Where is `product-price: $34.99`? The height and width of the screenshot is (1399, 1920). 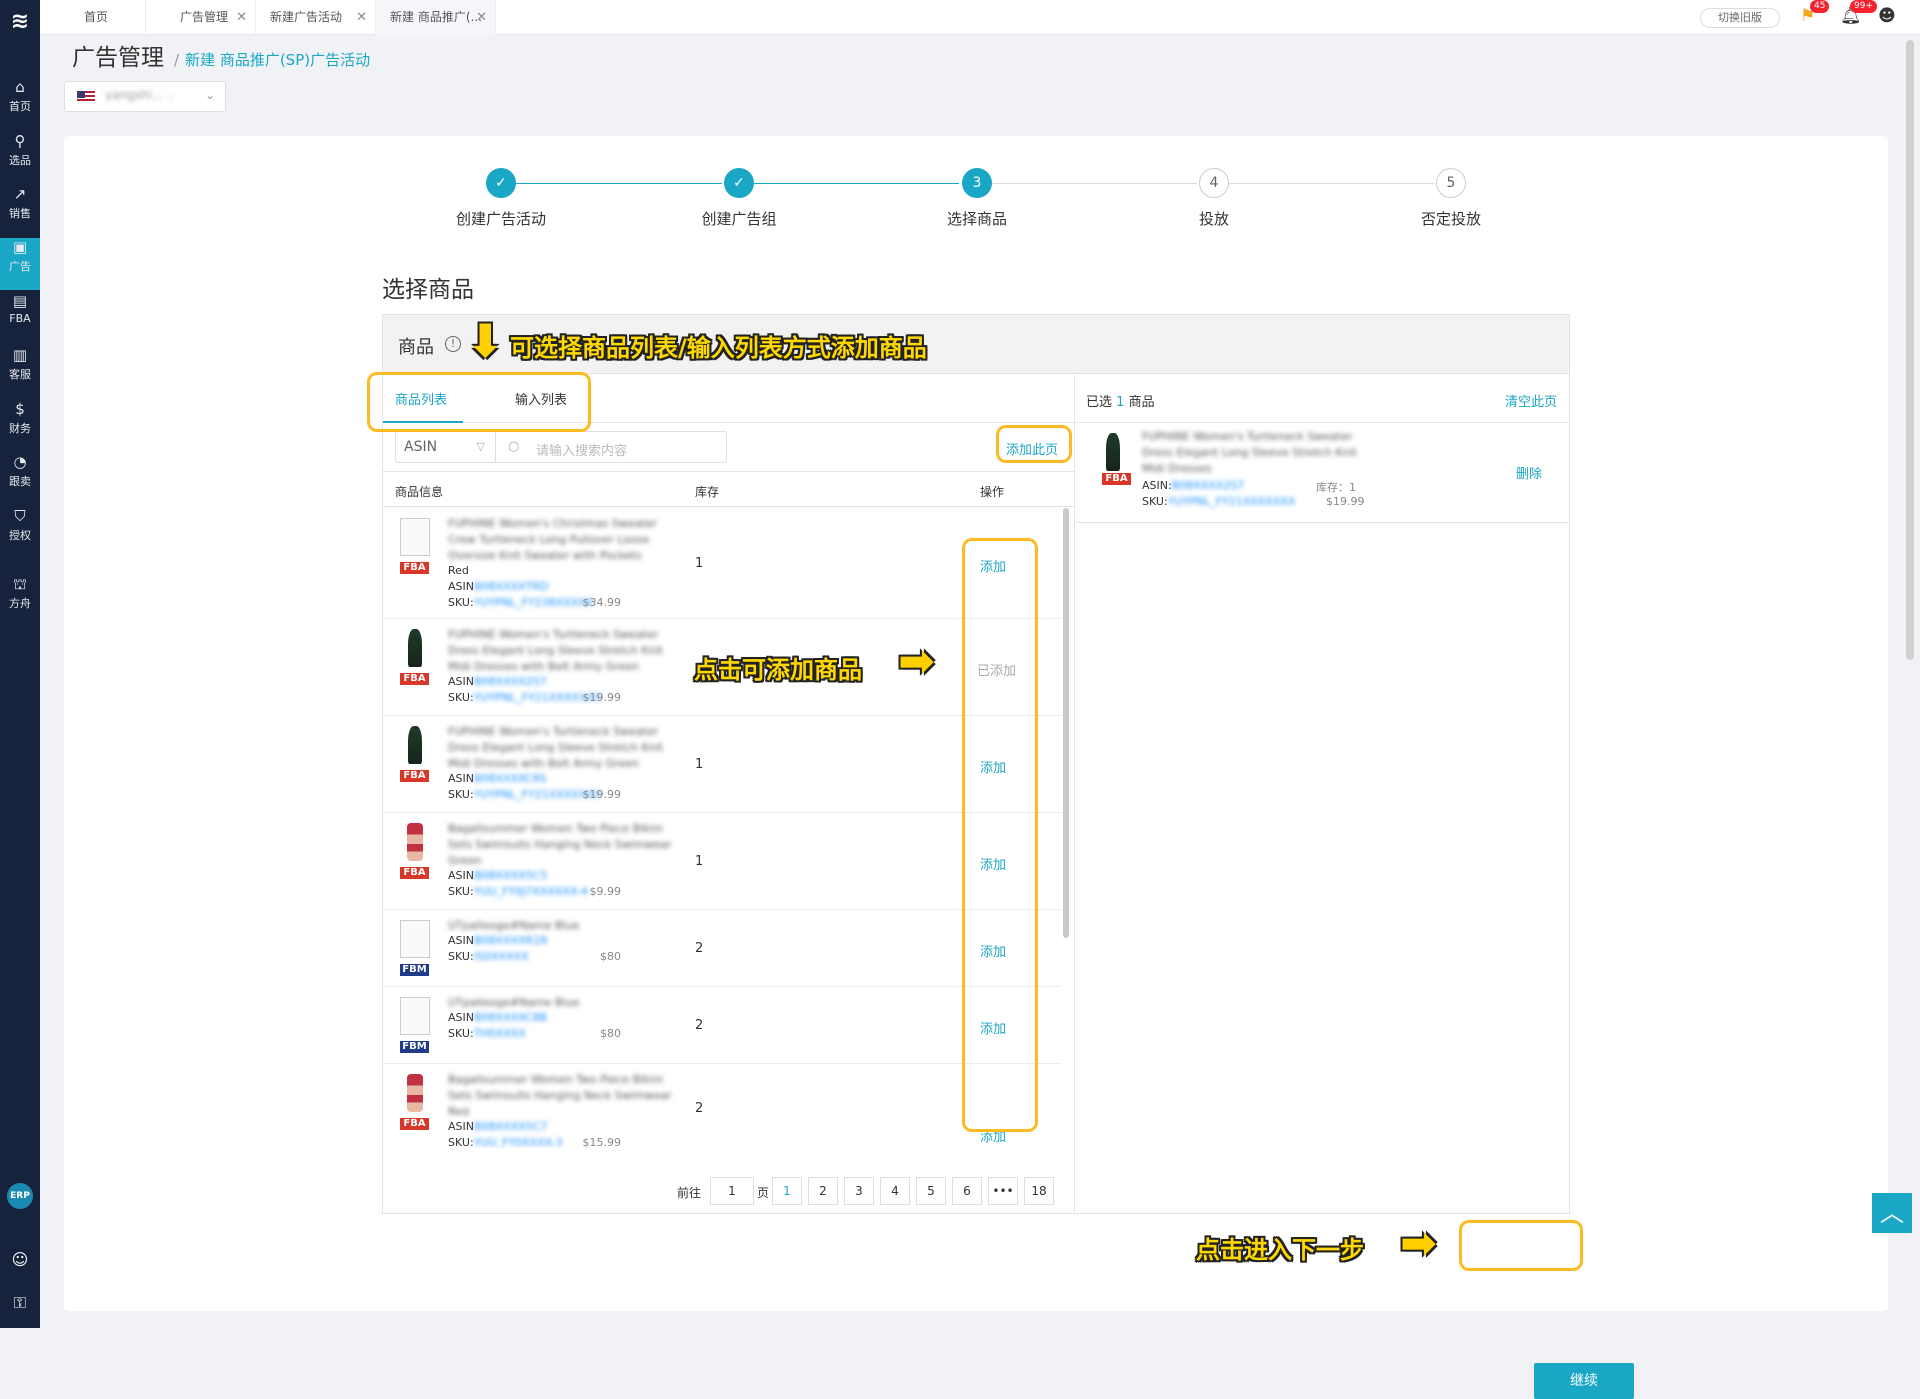 product-price: $34.99 is located at coordinates (602, 602).